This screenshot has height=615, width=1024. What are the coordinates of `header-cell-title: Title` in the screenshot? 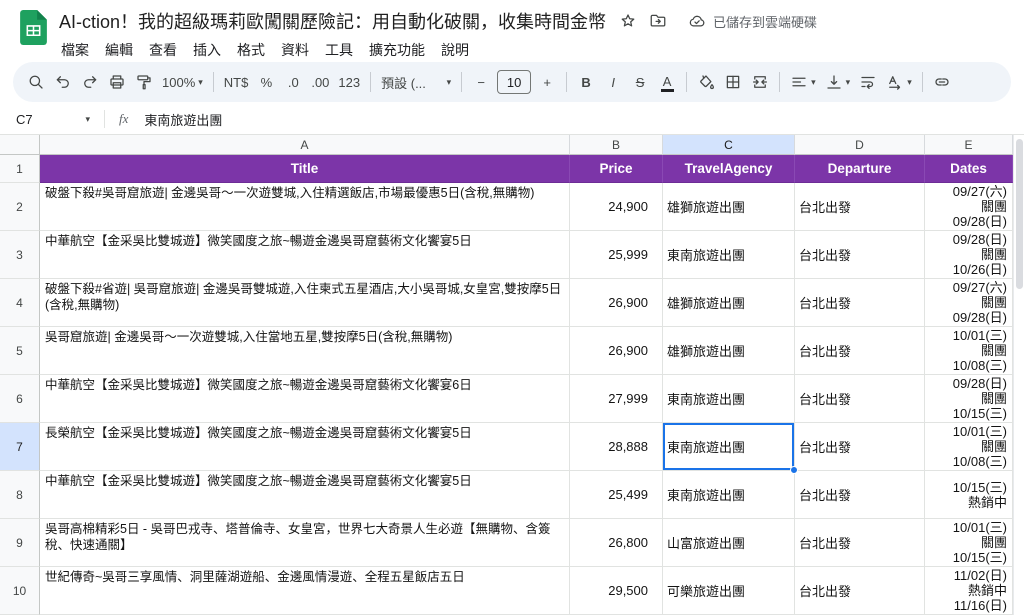 It's located at (305, 169).